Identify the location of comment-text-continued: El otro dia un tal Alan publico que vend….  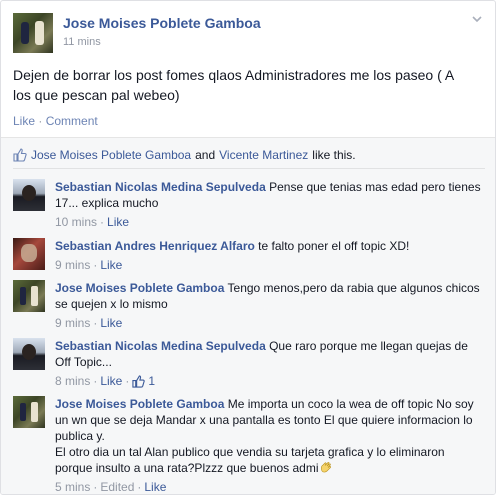
(250, 460).